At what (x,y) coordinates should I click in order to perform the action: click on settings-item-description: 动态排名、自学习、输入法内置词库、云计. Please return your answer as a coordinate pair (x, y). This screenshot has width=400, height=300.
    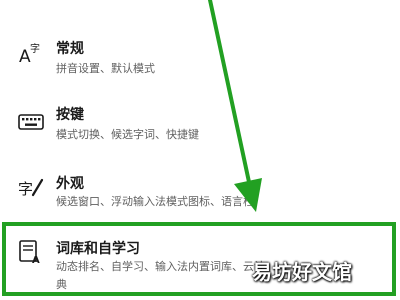
    Looking at the image, I should click on (160, 266).